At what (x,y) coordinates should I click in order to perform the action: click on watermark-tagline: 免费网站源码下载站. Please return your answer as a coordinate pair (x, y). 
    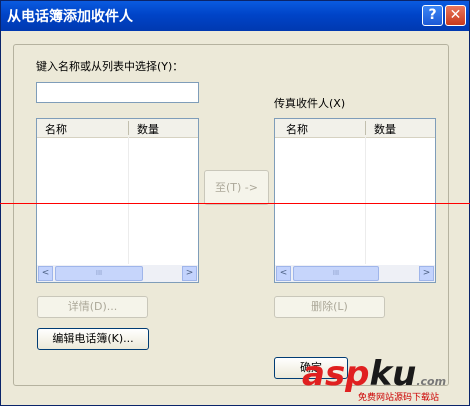
    Looking at the image, I should click on (399, 398).